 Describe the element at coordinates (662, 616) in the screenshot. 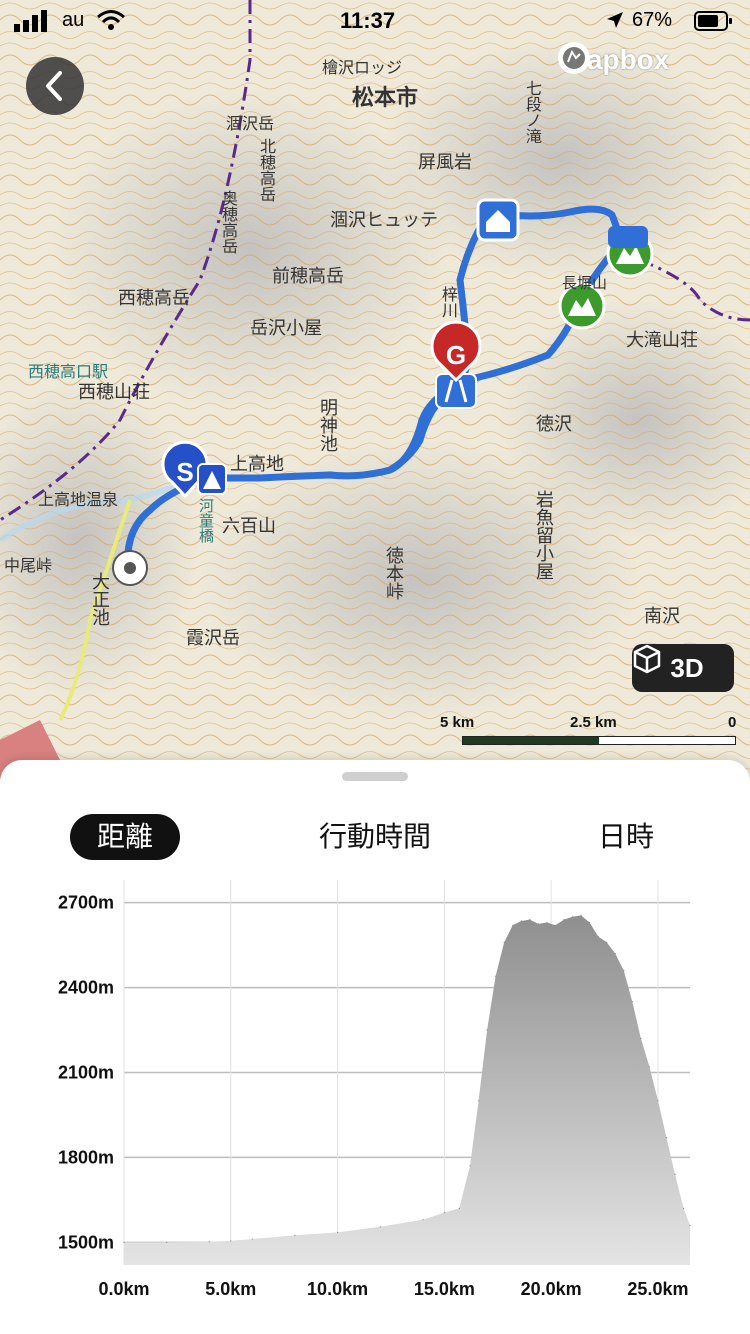

I see `place-label: 南沢` at that location.